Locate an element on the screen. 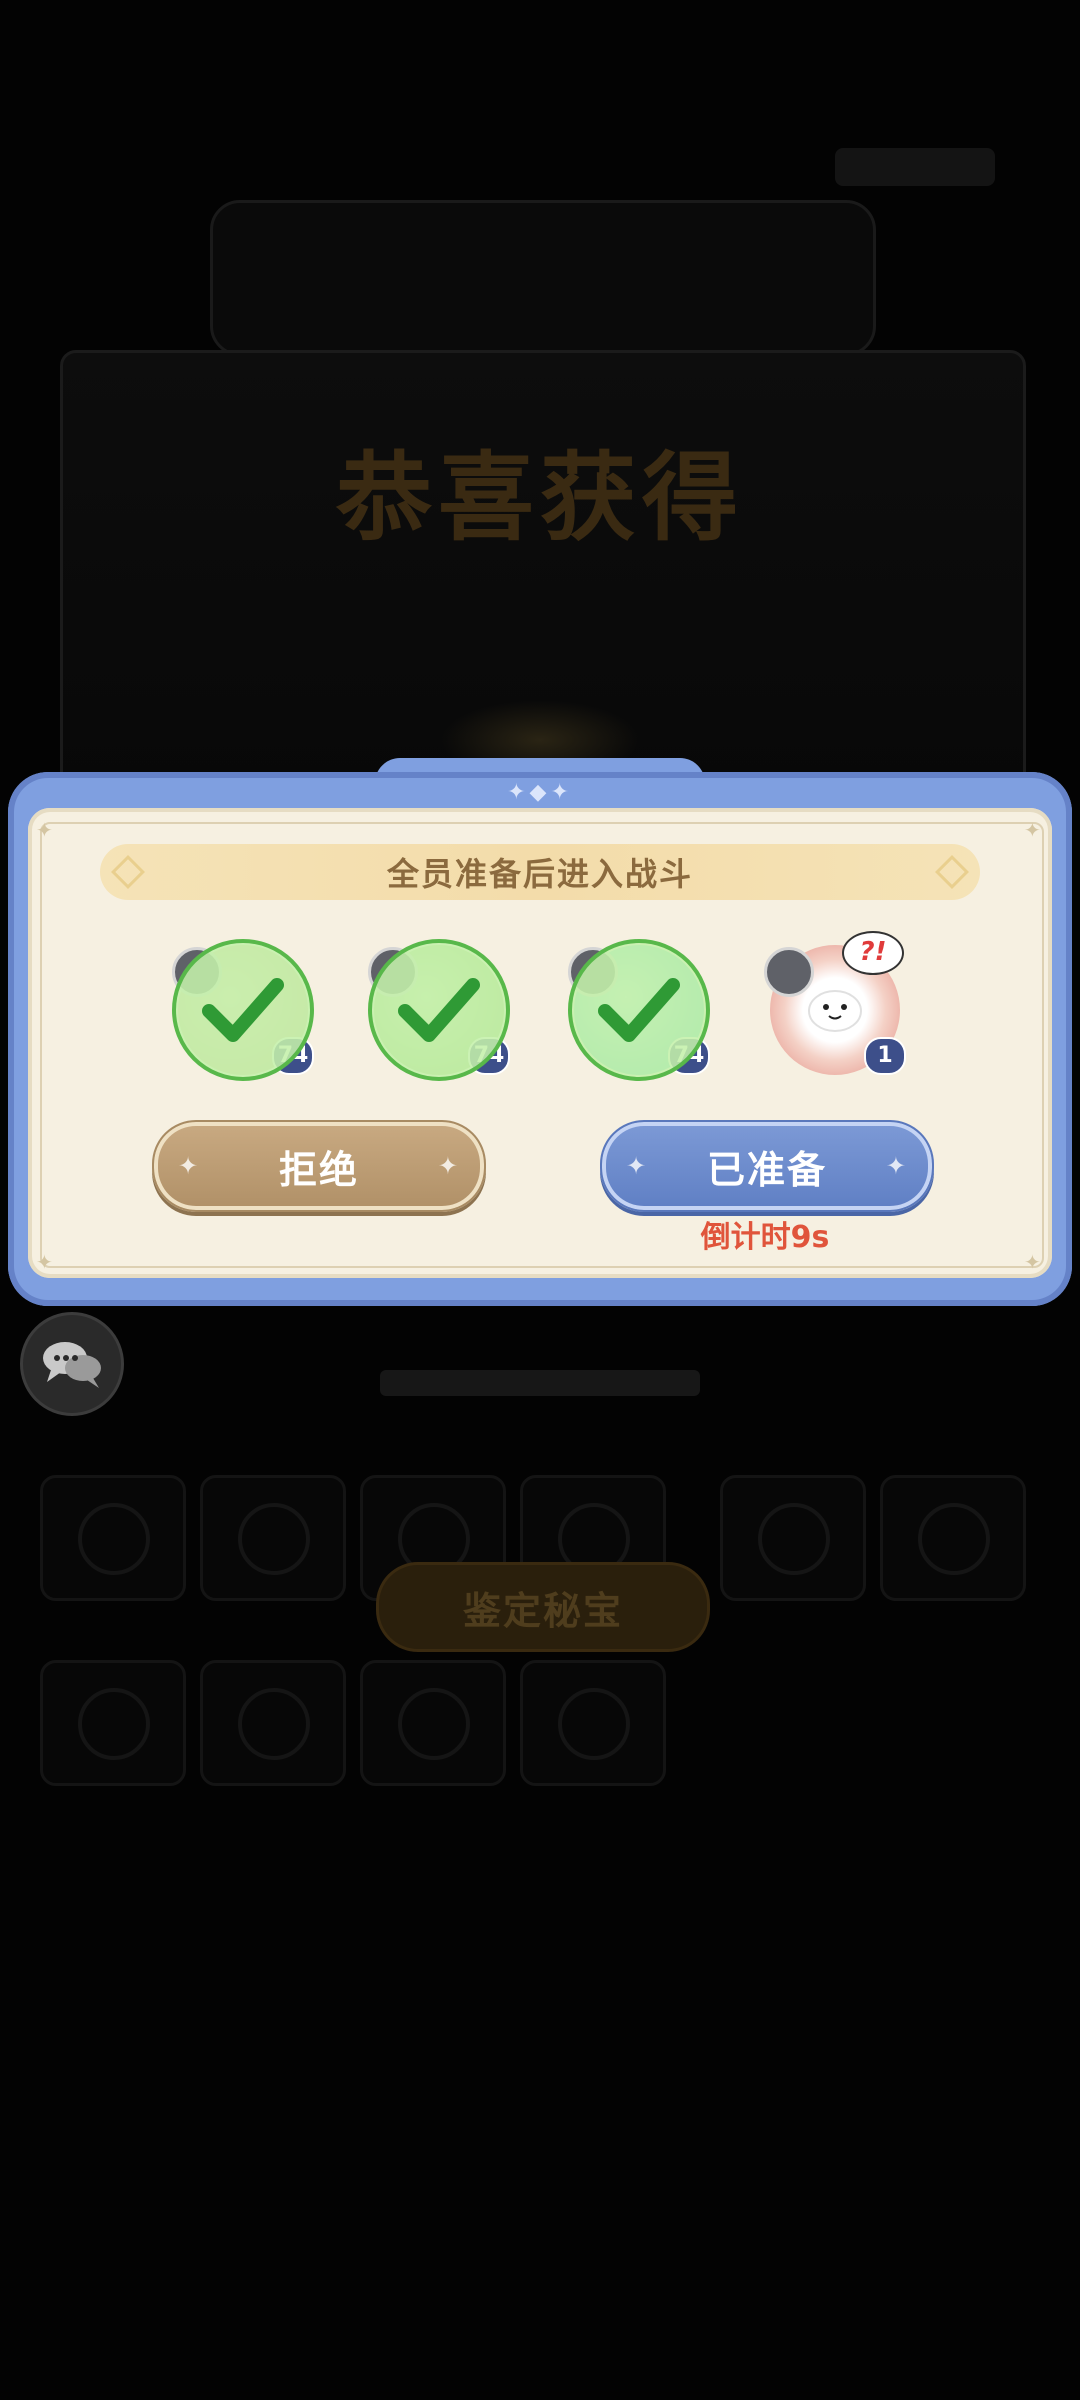 The image size is (1080, 2400). surprise-speech-bubble: ?! is located at coordinates (873, 953).